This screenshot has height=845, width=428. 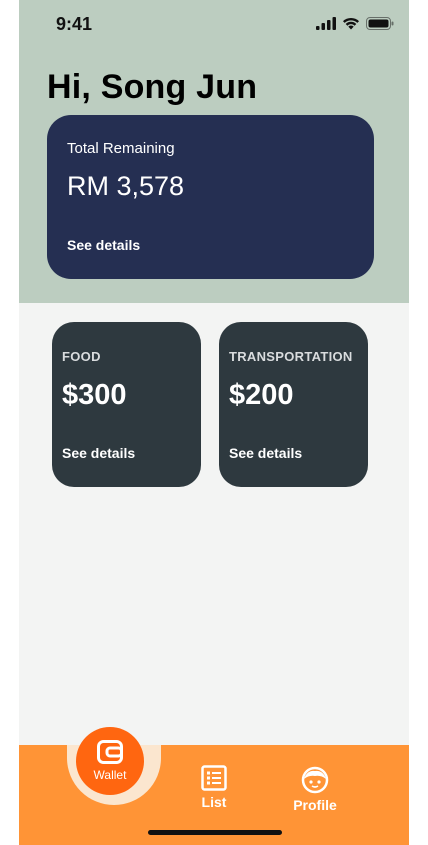 I want to click on nav-list-button: List, so click(x=214, y=787).